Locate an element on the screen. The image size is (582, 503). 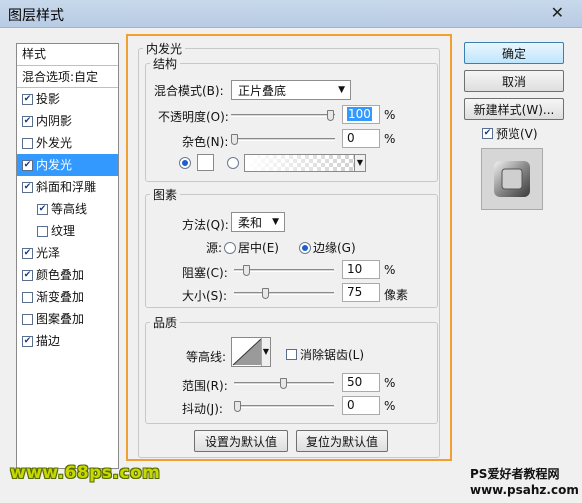
style-item-label: 光泽 is located at coordinates (48, 253).